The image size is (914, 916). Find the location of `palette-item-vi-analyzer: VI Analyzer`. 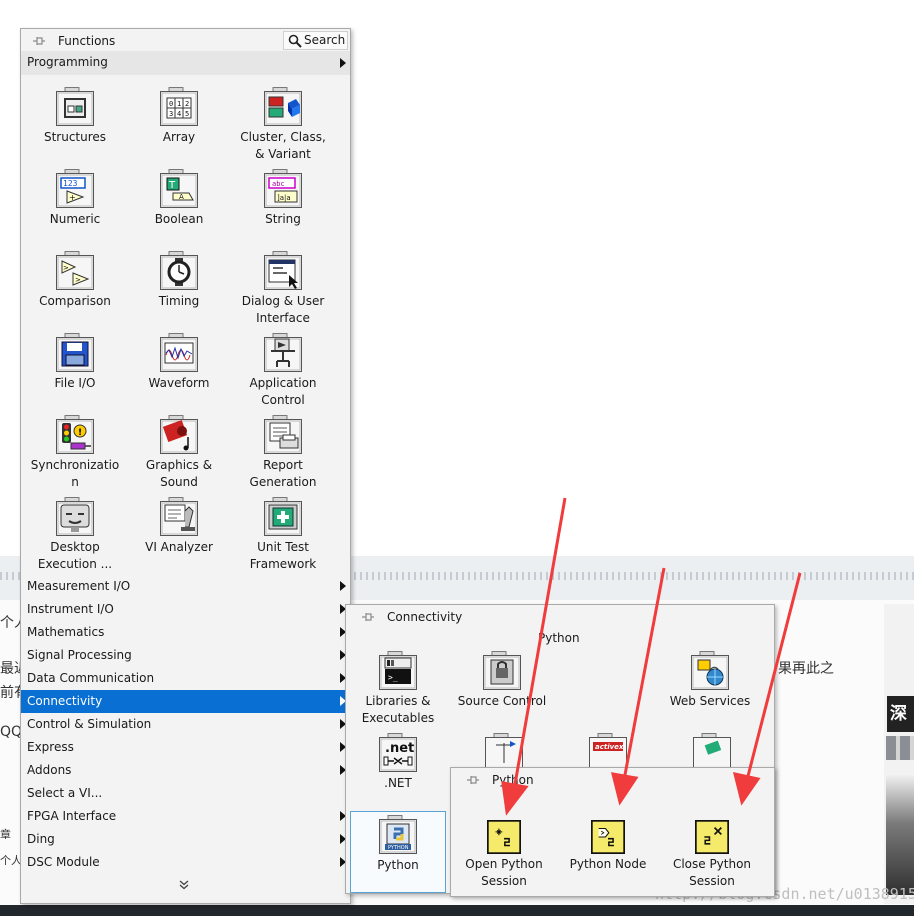

palette-item-vi-analyzer: VI Analyzer is located at coordinates (179, 526).